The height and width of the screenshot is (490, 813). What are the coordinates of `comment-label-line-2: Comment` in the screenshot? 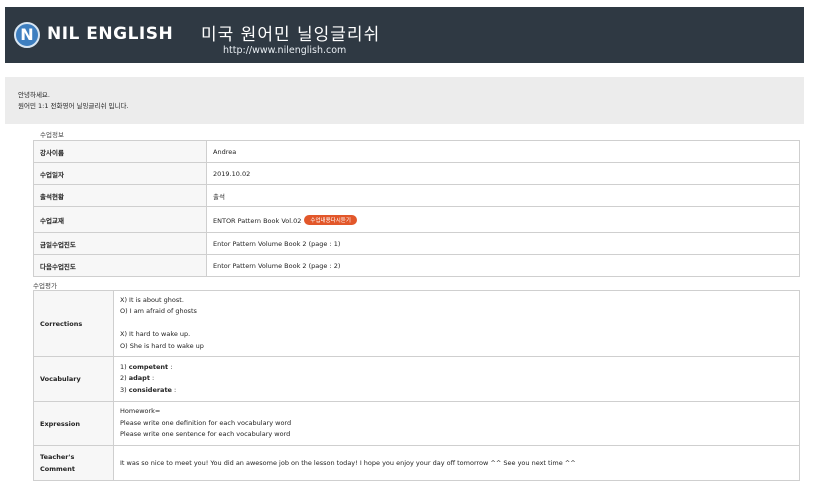 It's located at (57, 469).